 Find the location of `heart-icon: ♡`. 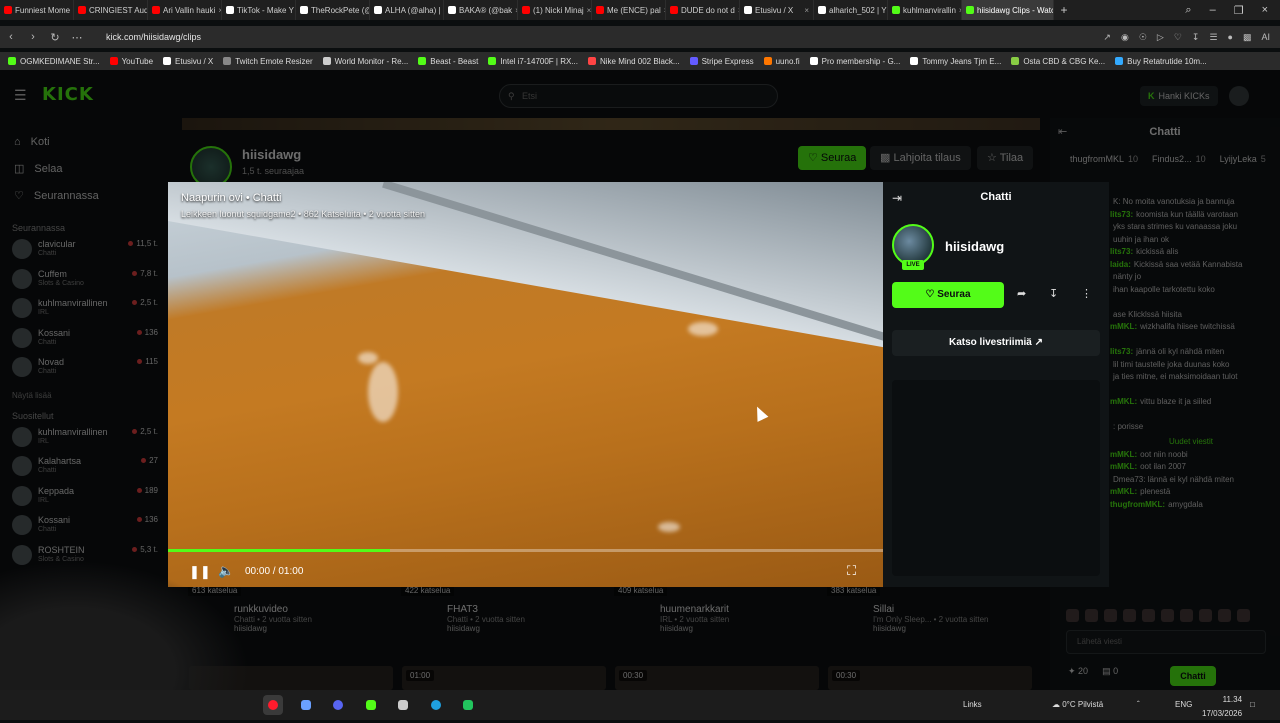

heart-icon: ♡ is located at coordinates (1178, 37).